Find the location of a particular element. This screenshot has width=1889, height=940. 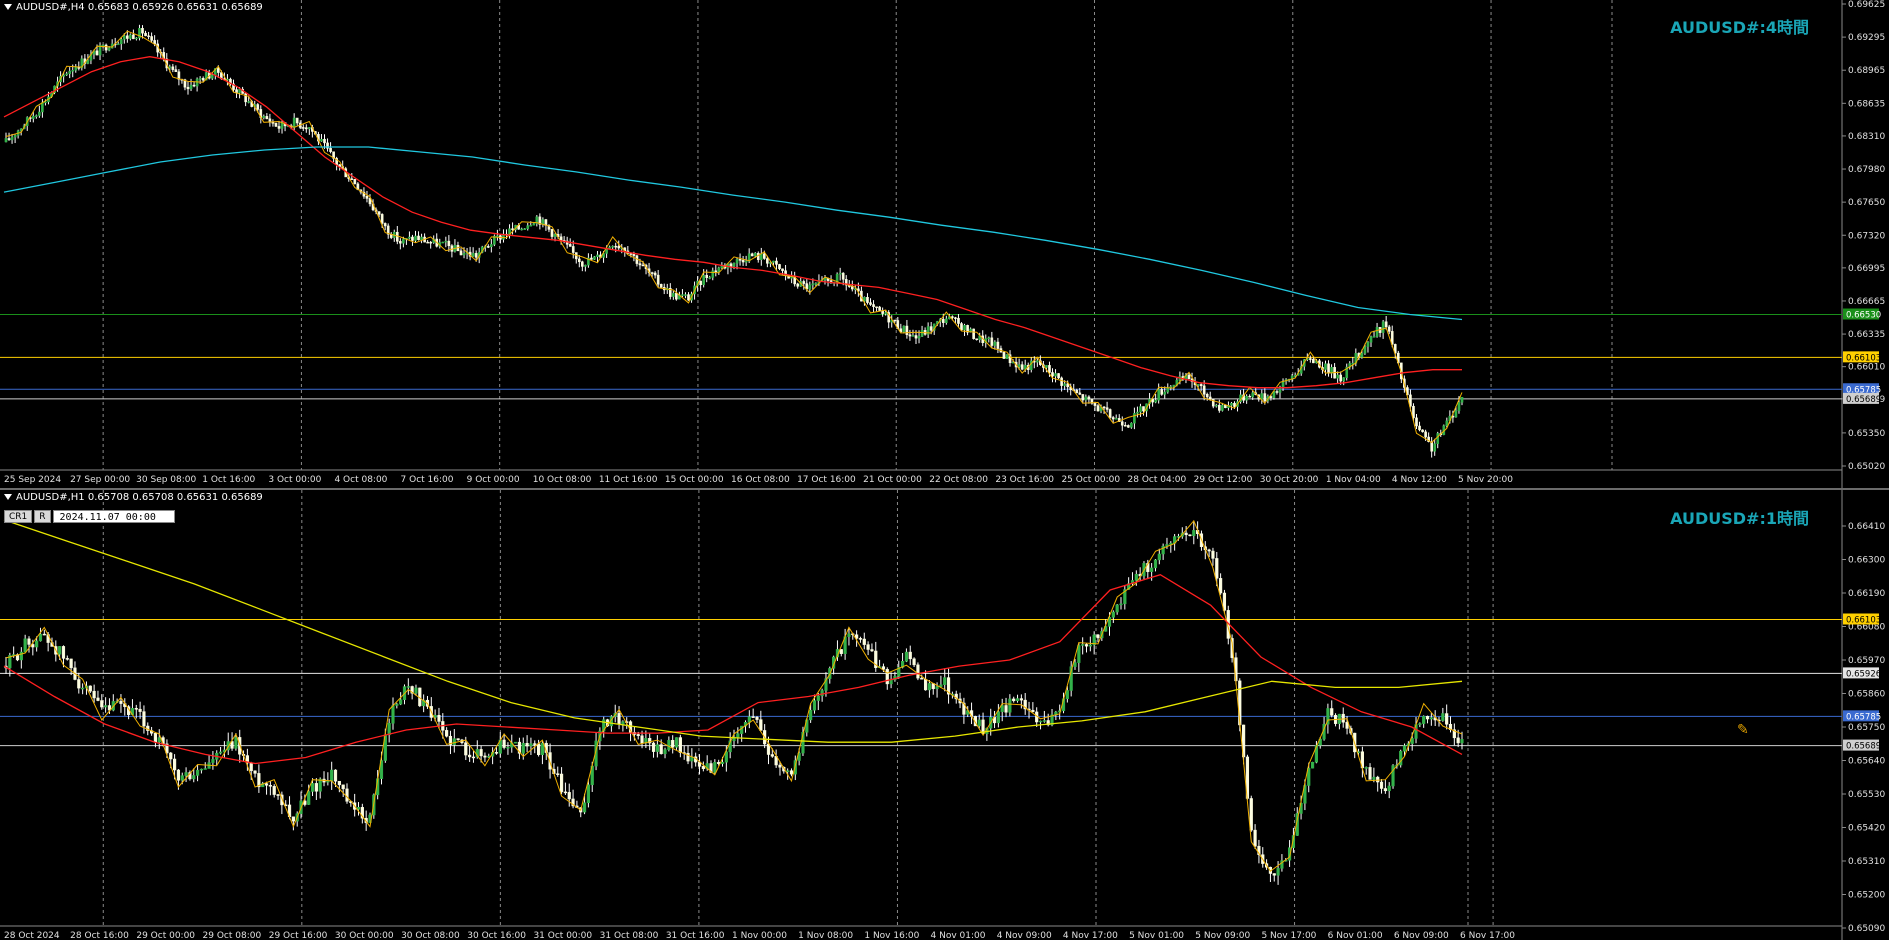

cr1-button: CR1 is located at coordinates (18, 516).